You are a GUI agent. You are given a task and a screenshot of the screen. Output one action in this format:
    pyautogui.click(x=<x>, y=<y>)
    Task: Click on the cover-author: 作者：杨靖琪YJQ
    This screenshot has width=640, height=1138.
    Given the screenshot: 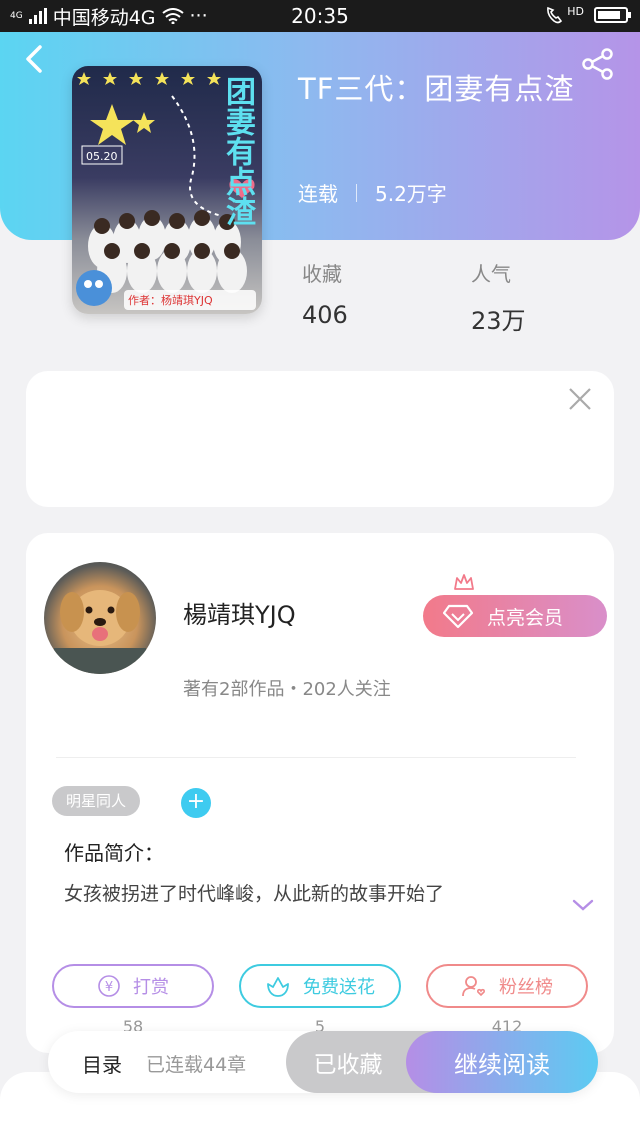 What is the action you would take?
    pyautogui.click(x=190, y=300)
    